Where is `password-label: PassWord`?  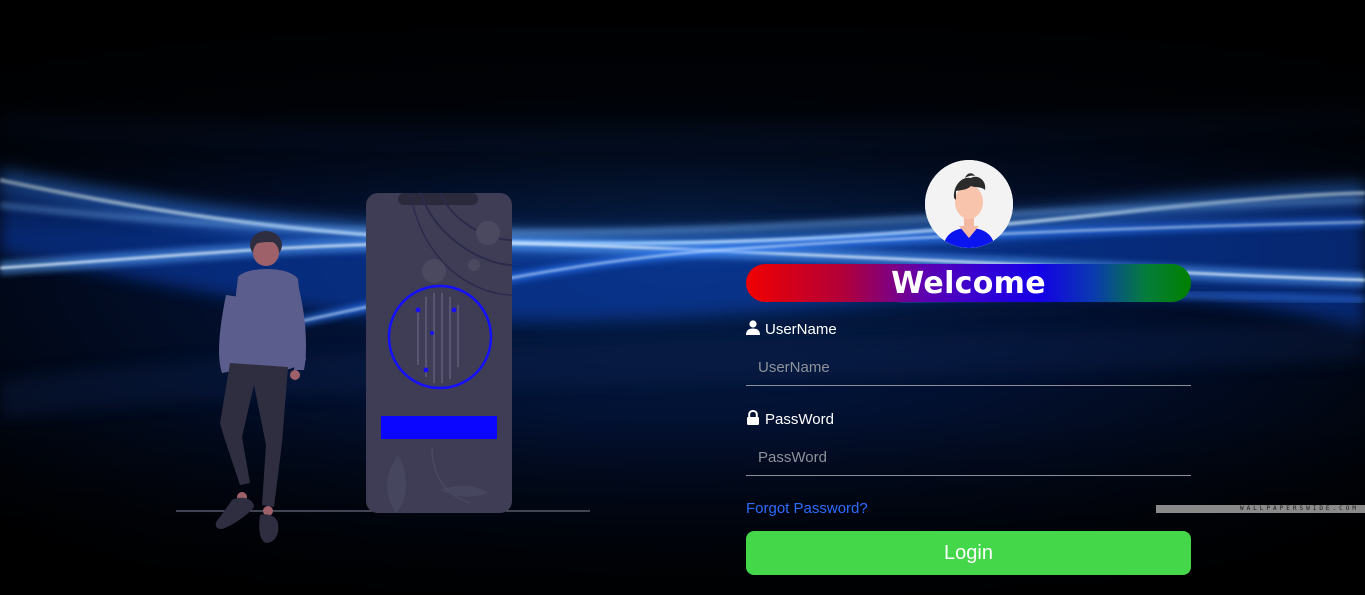
password-label: PassWord is located at coordinates (790, 419).